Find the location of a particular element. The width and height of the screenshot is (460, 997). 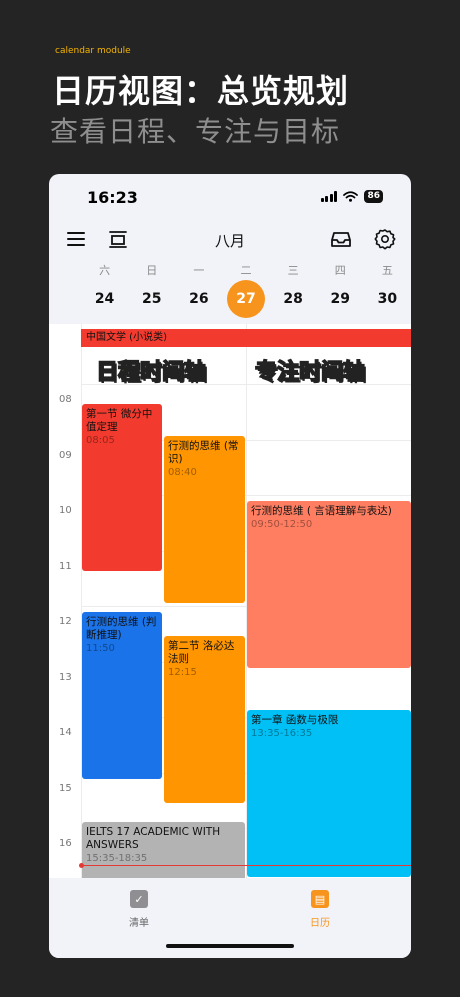

event-time: 12:15 is located at coordinates (182, 672).